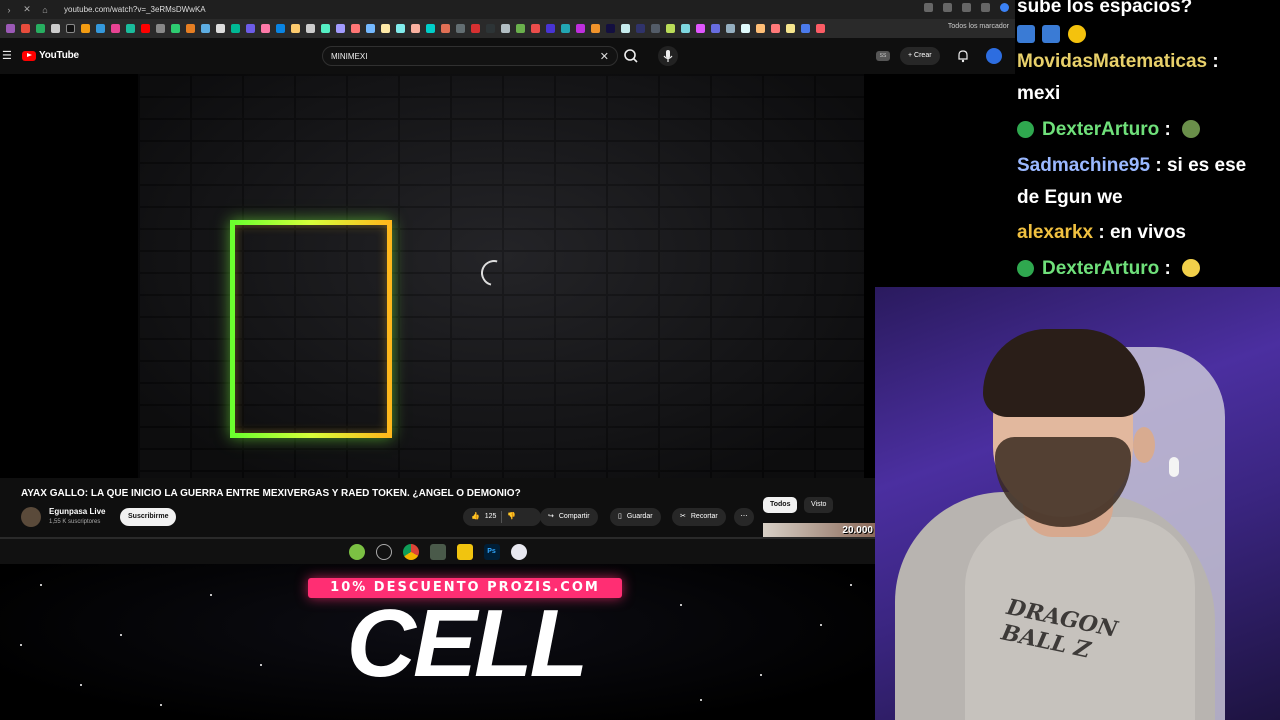 The height and width of the screenshot is (720, 1280). Describe the element at coordinates (569, 517) in the screenshot. I see `share-button: ↪ Compartir` at that location.